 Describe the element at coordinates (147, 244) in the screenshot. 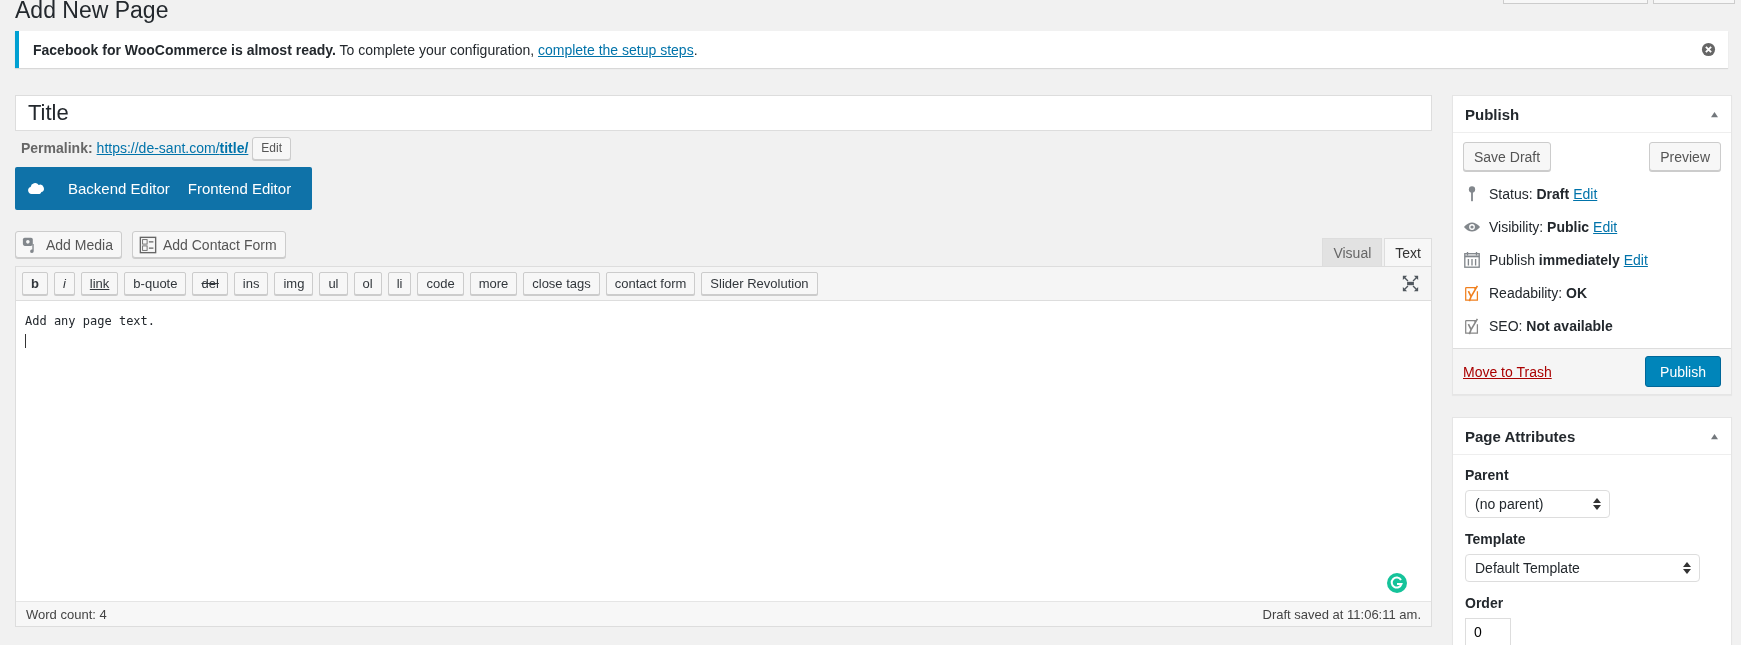

I see `form-icon` at that location.